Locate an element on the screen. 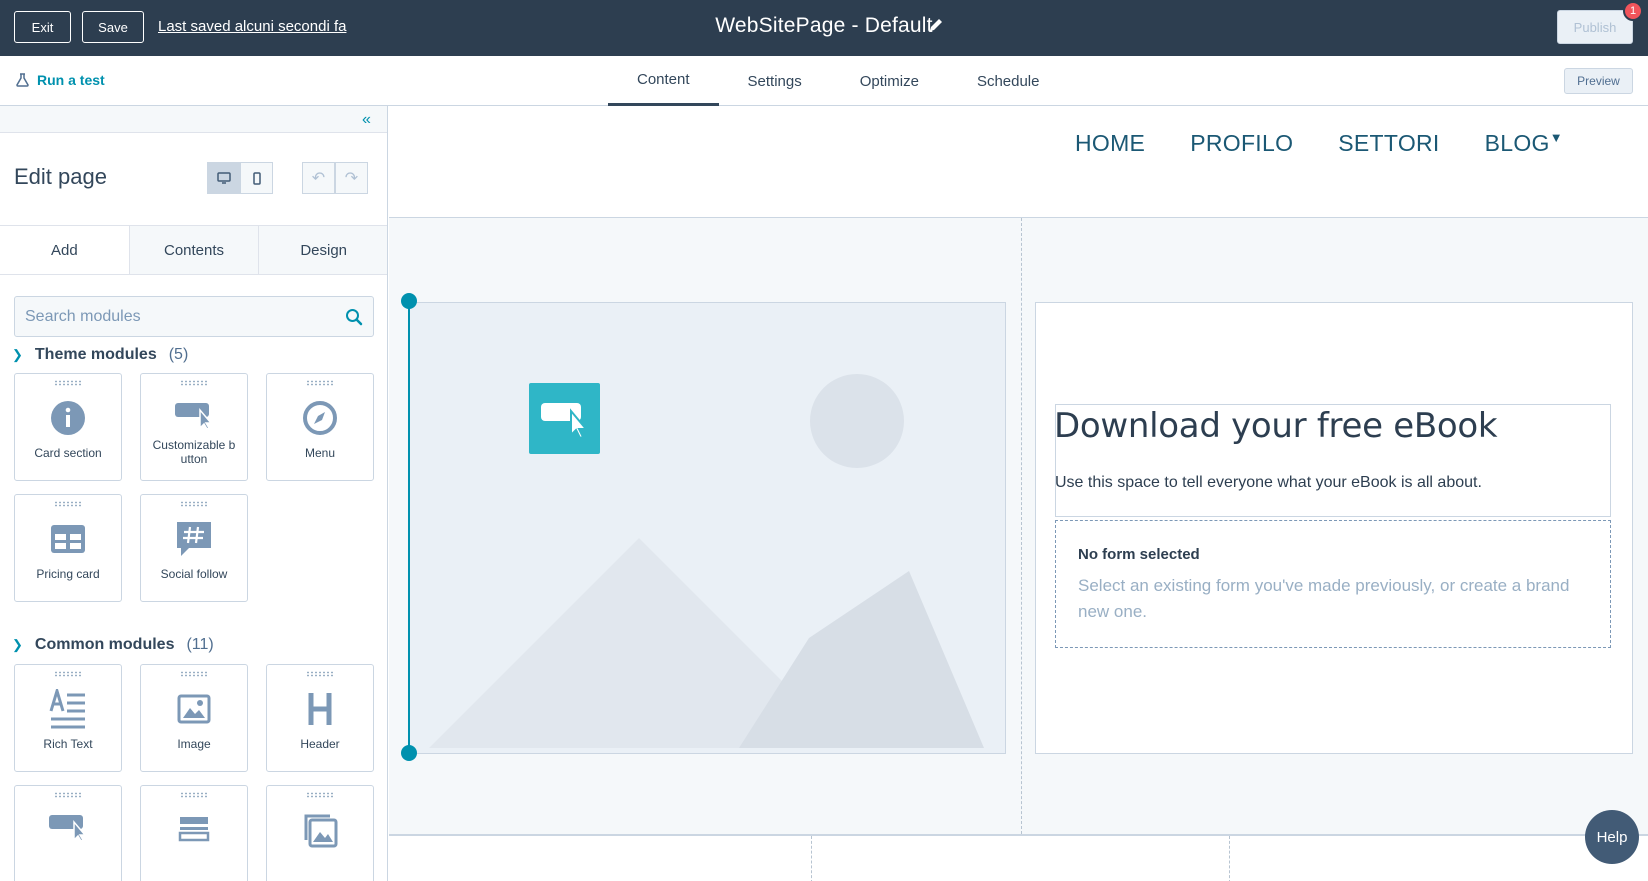  resize-handle-line is located at coordinates (409, 528).